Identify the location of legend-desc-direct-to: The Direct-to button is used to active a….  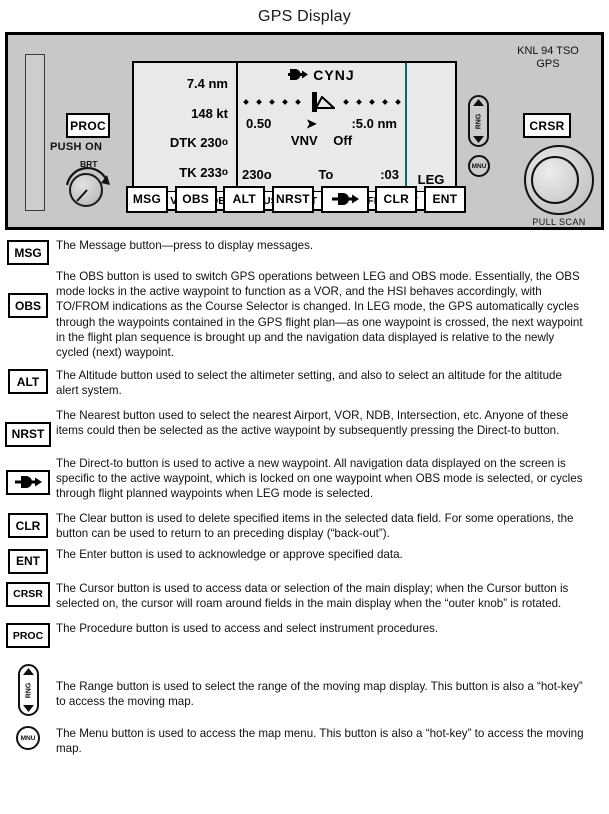
(319, 478).